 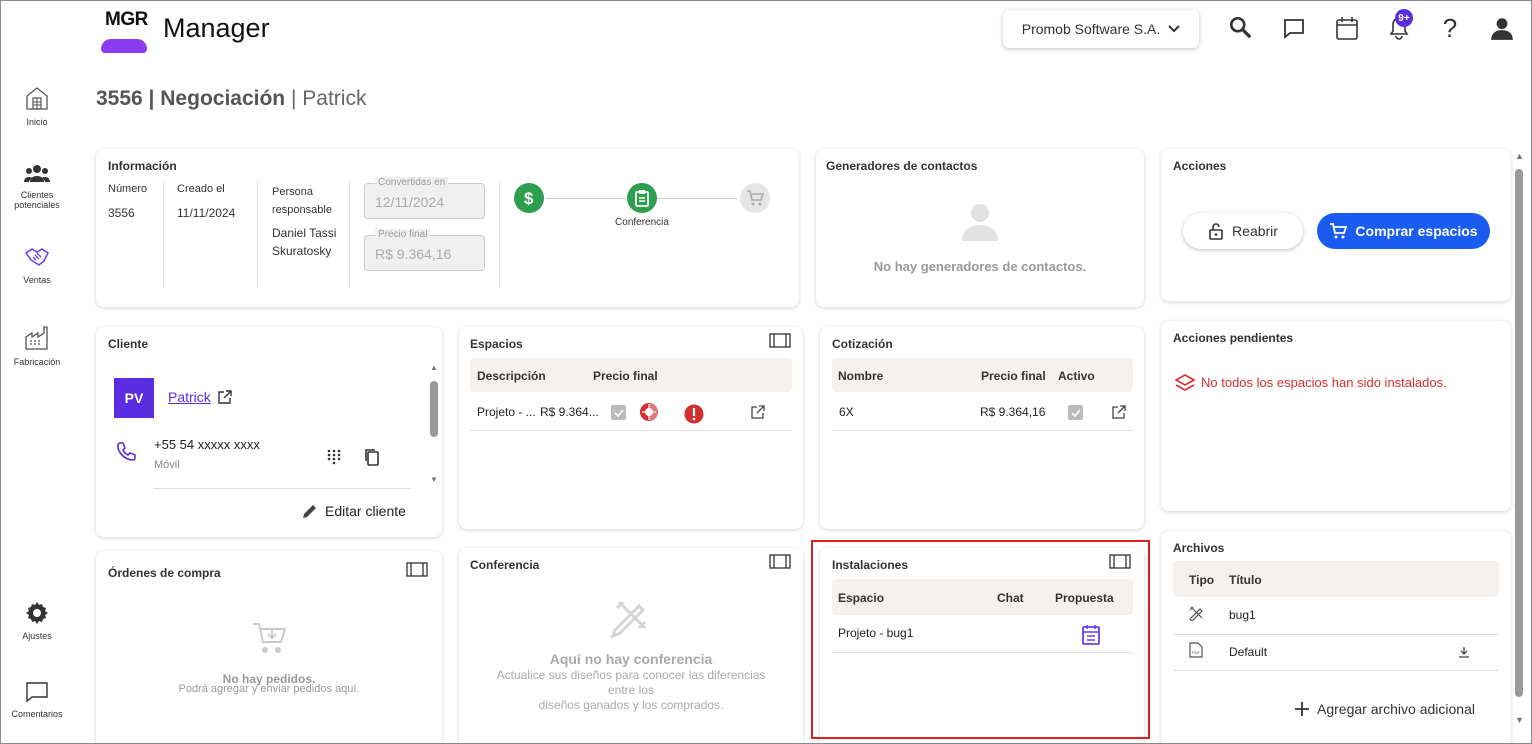 What do you see at coordinates (334, 457) in the screenshot?
I see `dialpad-icon` at bounding box center [334, 457].